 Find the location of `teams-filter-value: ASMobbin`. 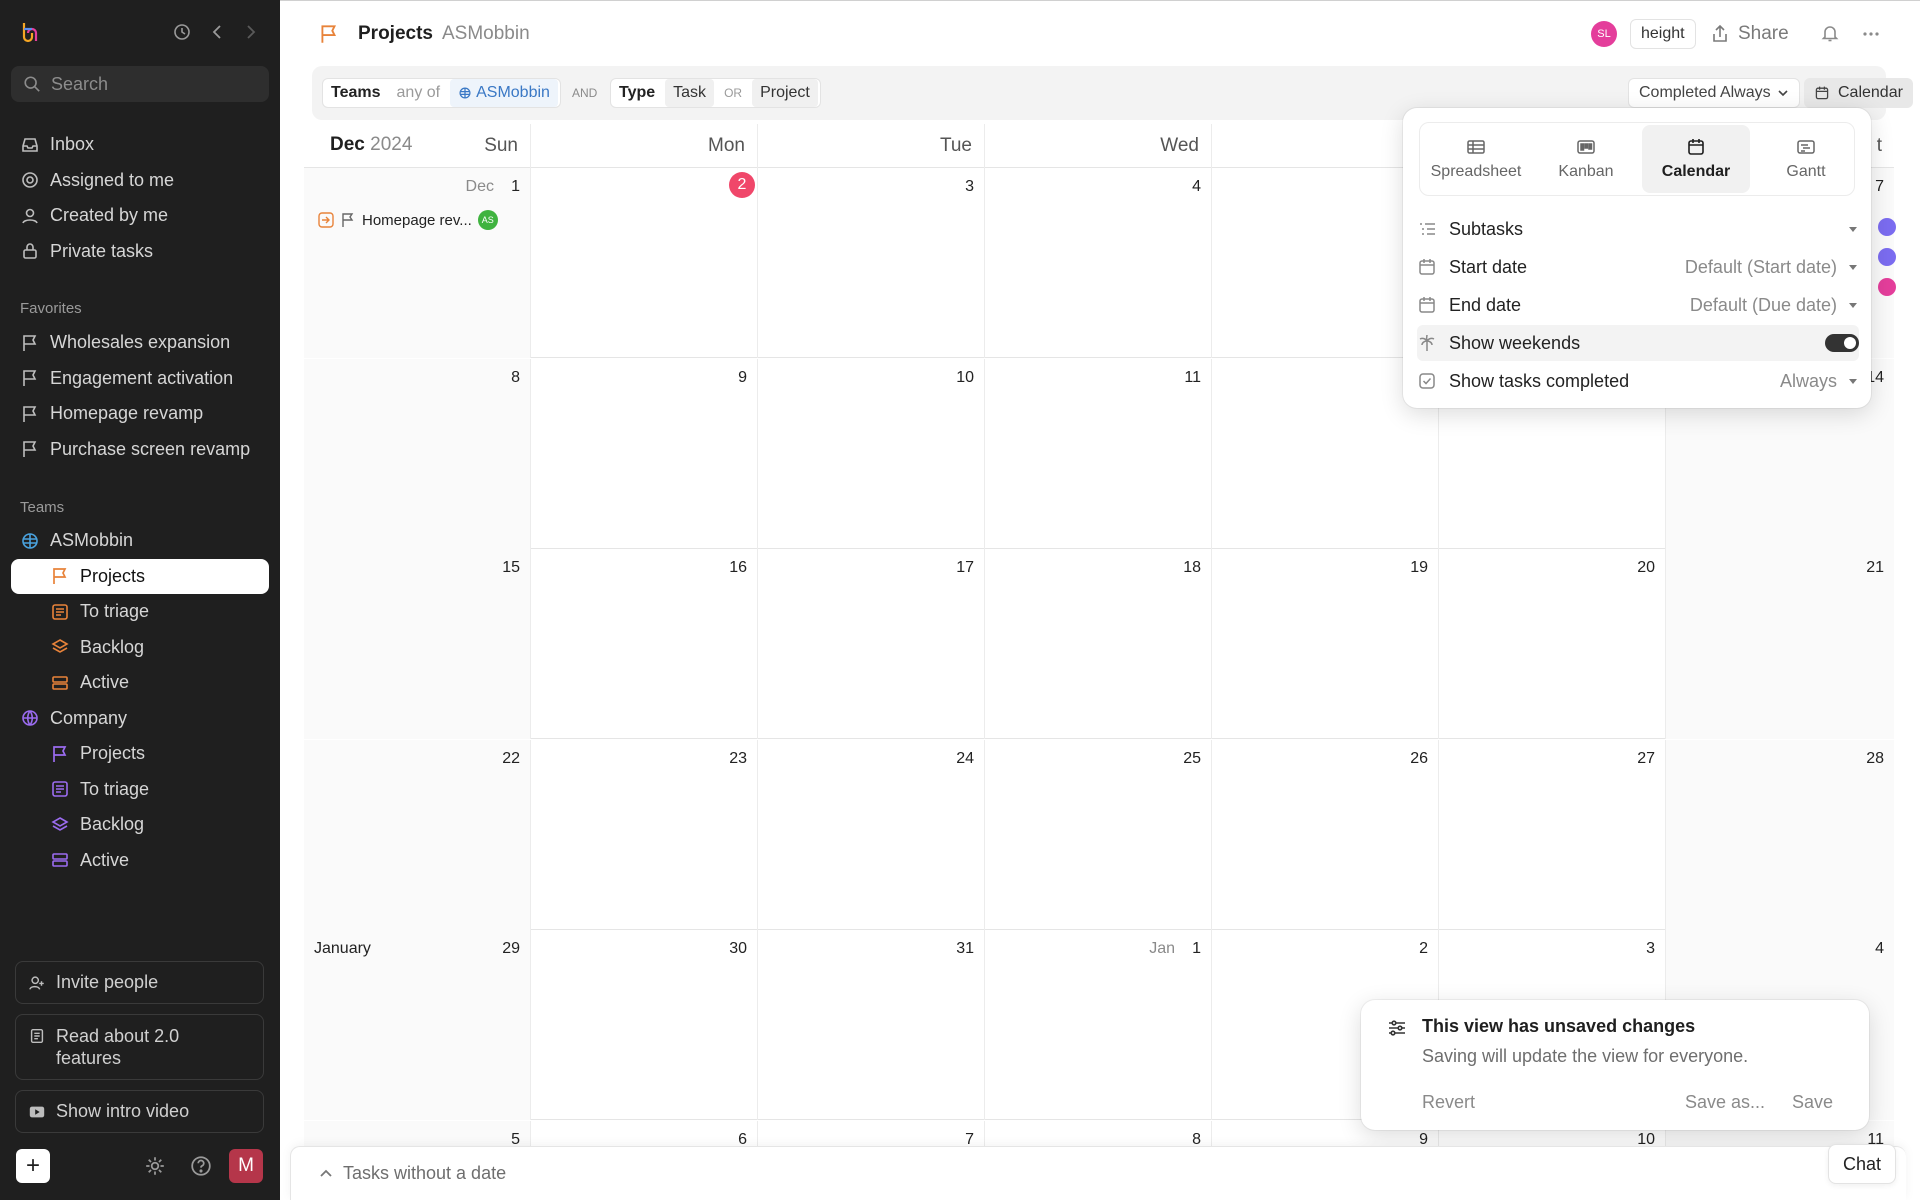

teams-filter-value: ASMobbin is located at coordinates (504, 93).